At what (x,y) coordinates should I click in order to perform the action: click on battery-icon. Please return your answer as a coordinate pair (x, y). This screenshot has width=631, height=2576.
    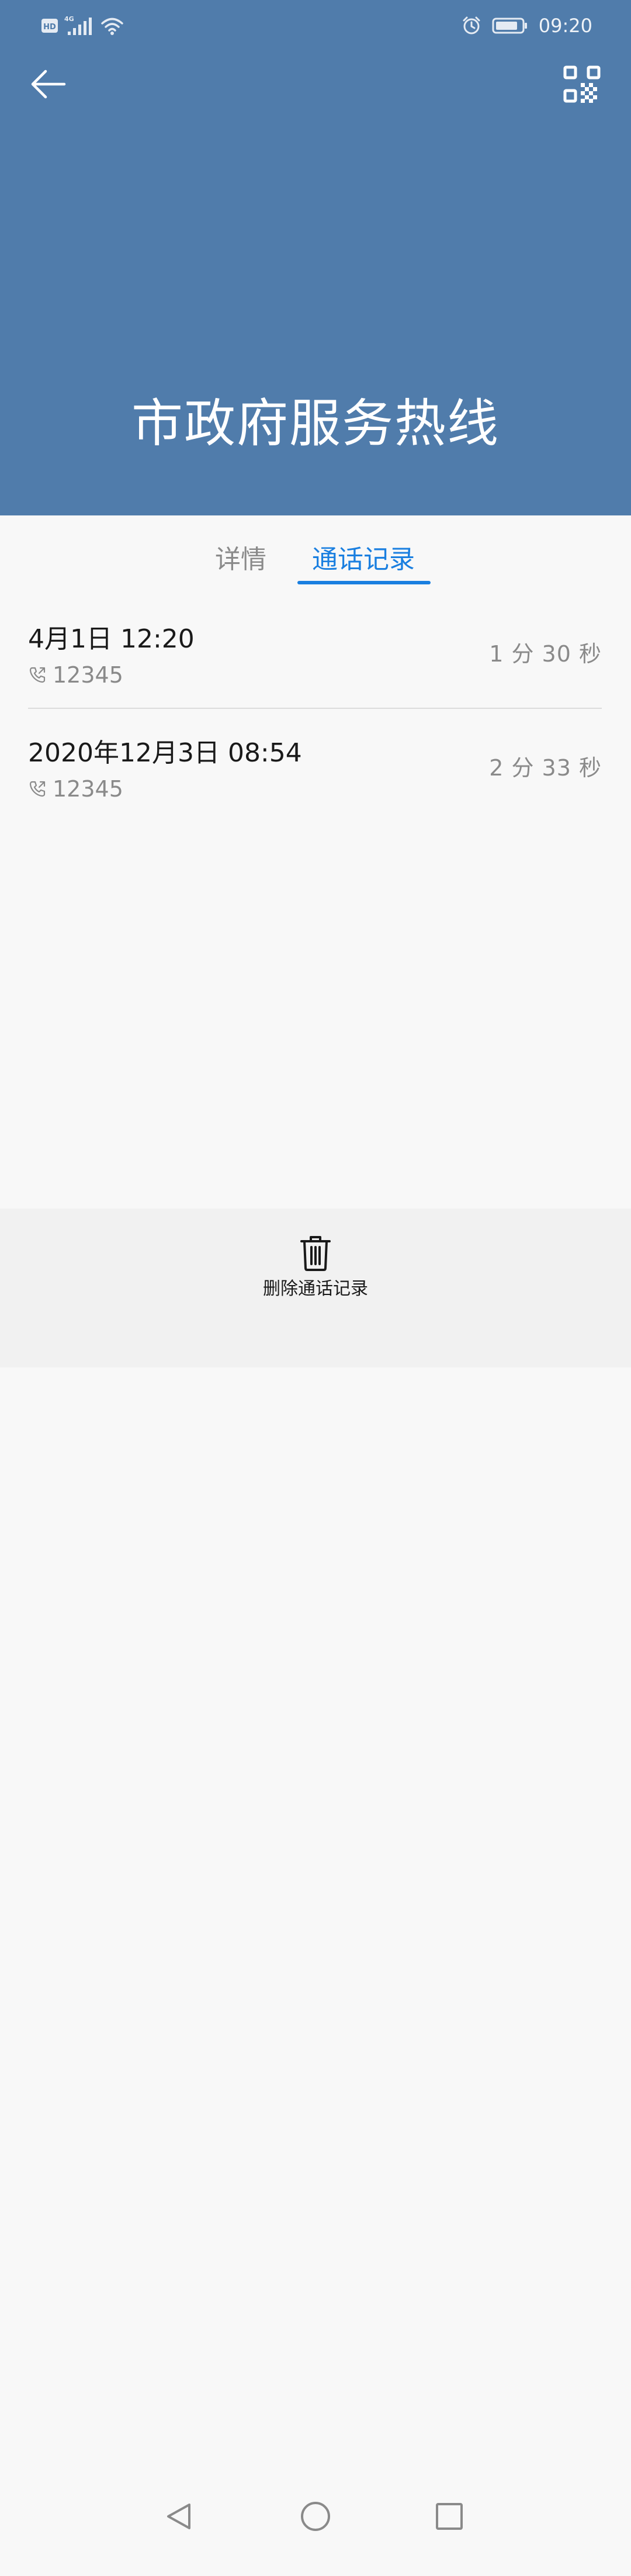
    Looking at the image, I should click on (509, 26).